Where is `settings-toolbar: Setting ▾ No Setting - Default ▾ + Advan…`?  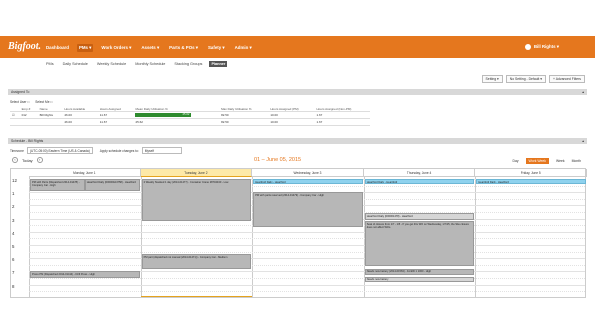 settings-toolbar: Setting ▾ No Setting - Default ▾ + Advan… is located at coordinates (533, 79).